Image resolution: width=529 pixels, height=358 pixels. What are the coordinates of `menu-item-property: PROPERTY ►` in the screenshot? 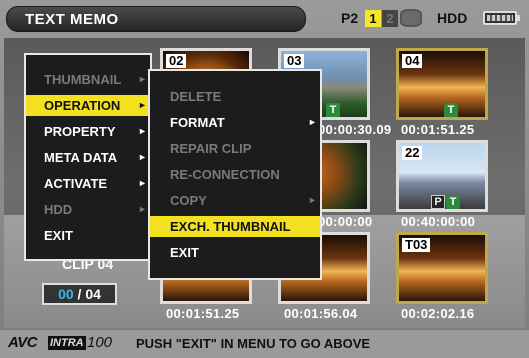 It's located at (88, 131).